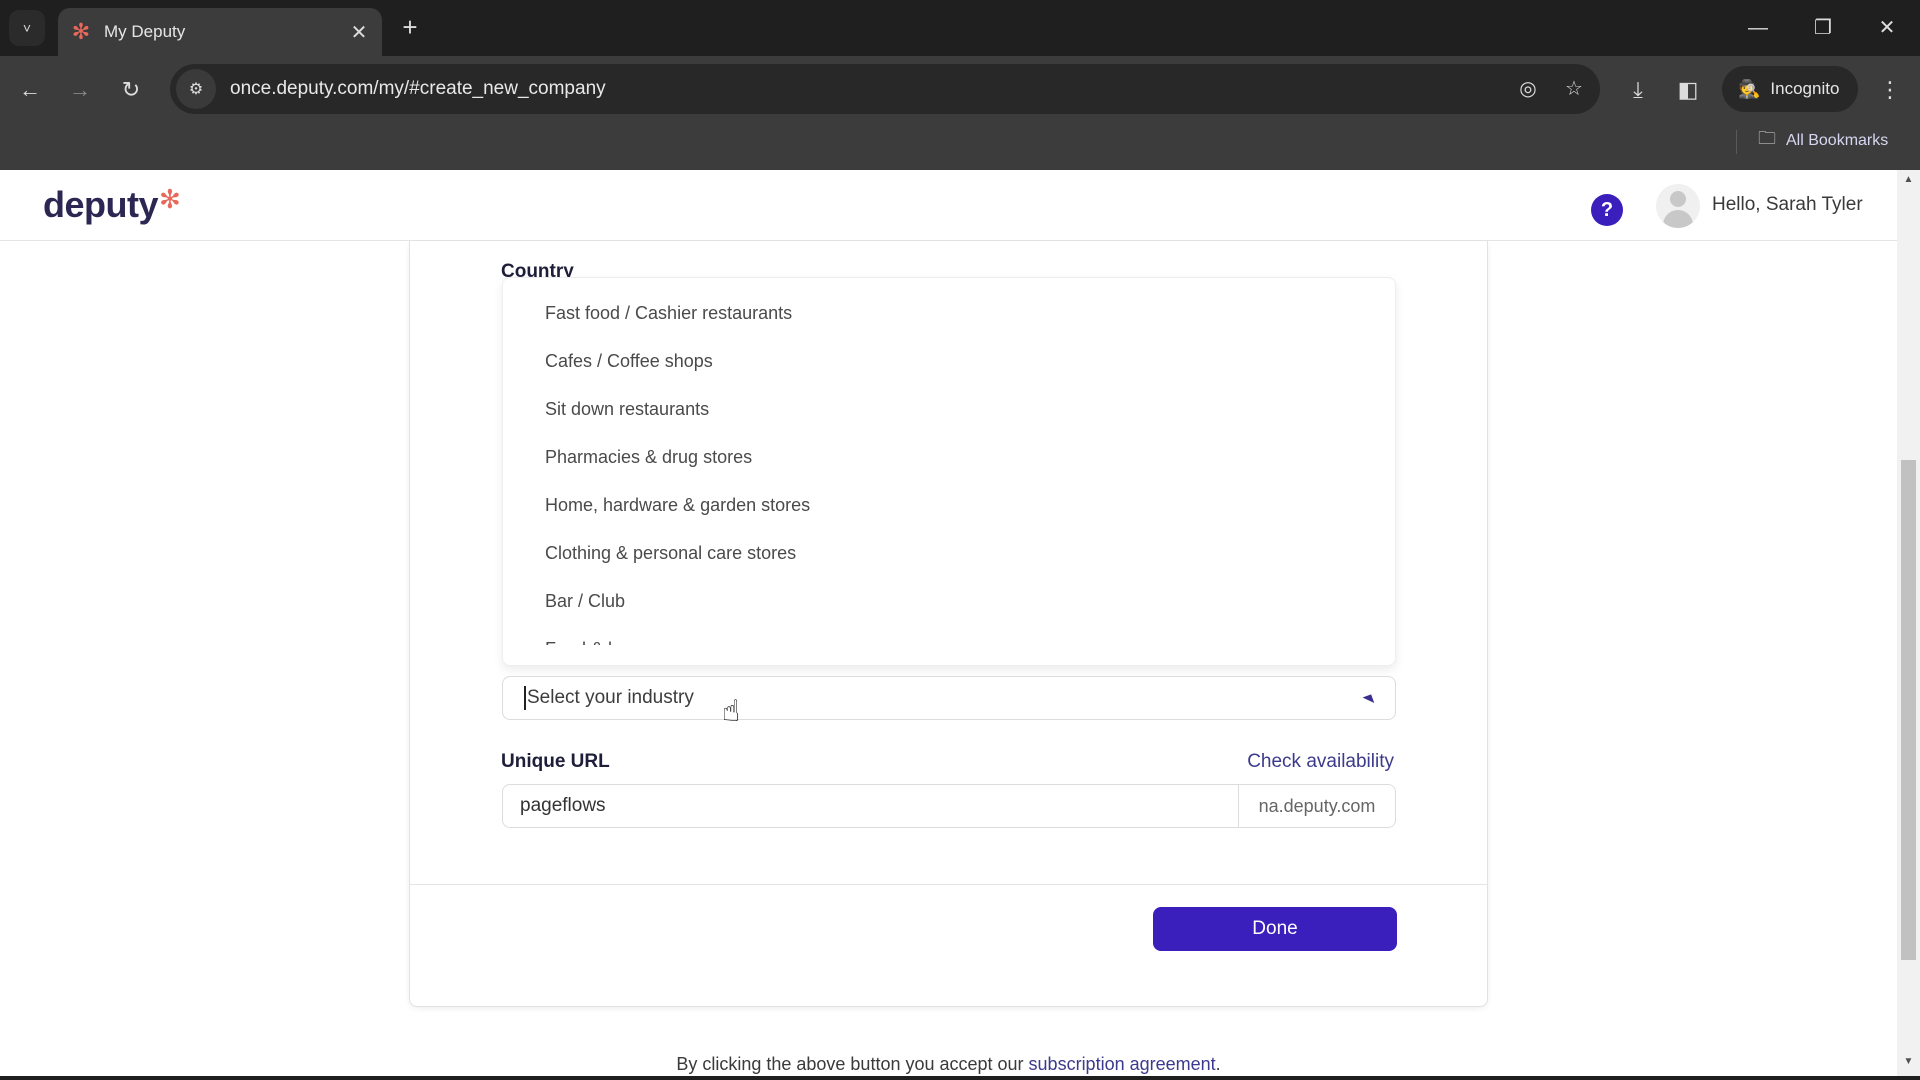 The height and width of the screenshot is (1080, 1920). Describe the element at coordinates (145, 31) in the screenshot. I see `tab-title: My Deputy` at that location.